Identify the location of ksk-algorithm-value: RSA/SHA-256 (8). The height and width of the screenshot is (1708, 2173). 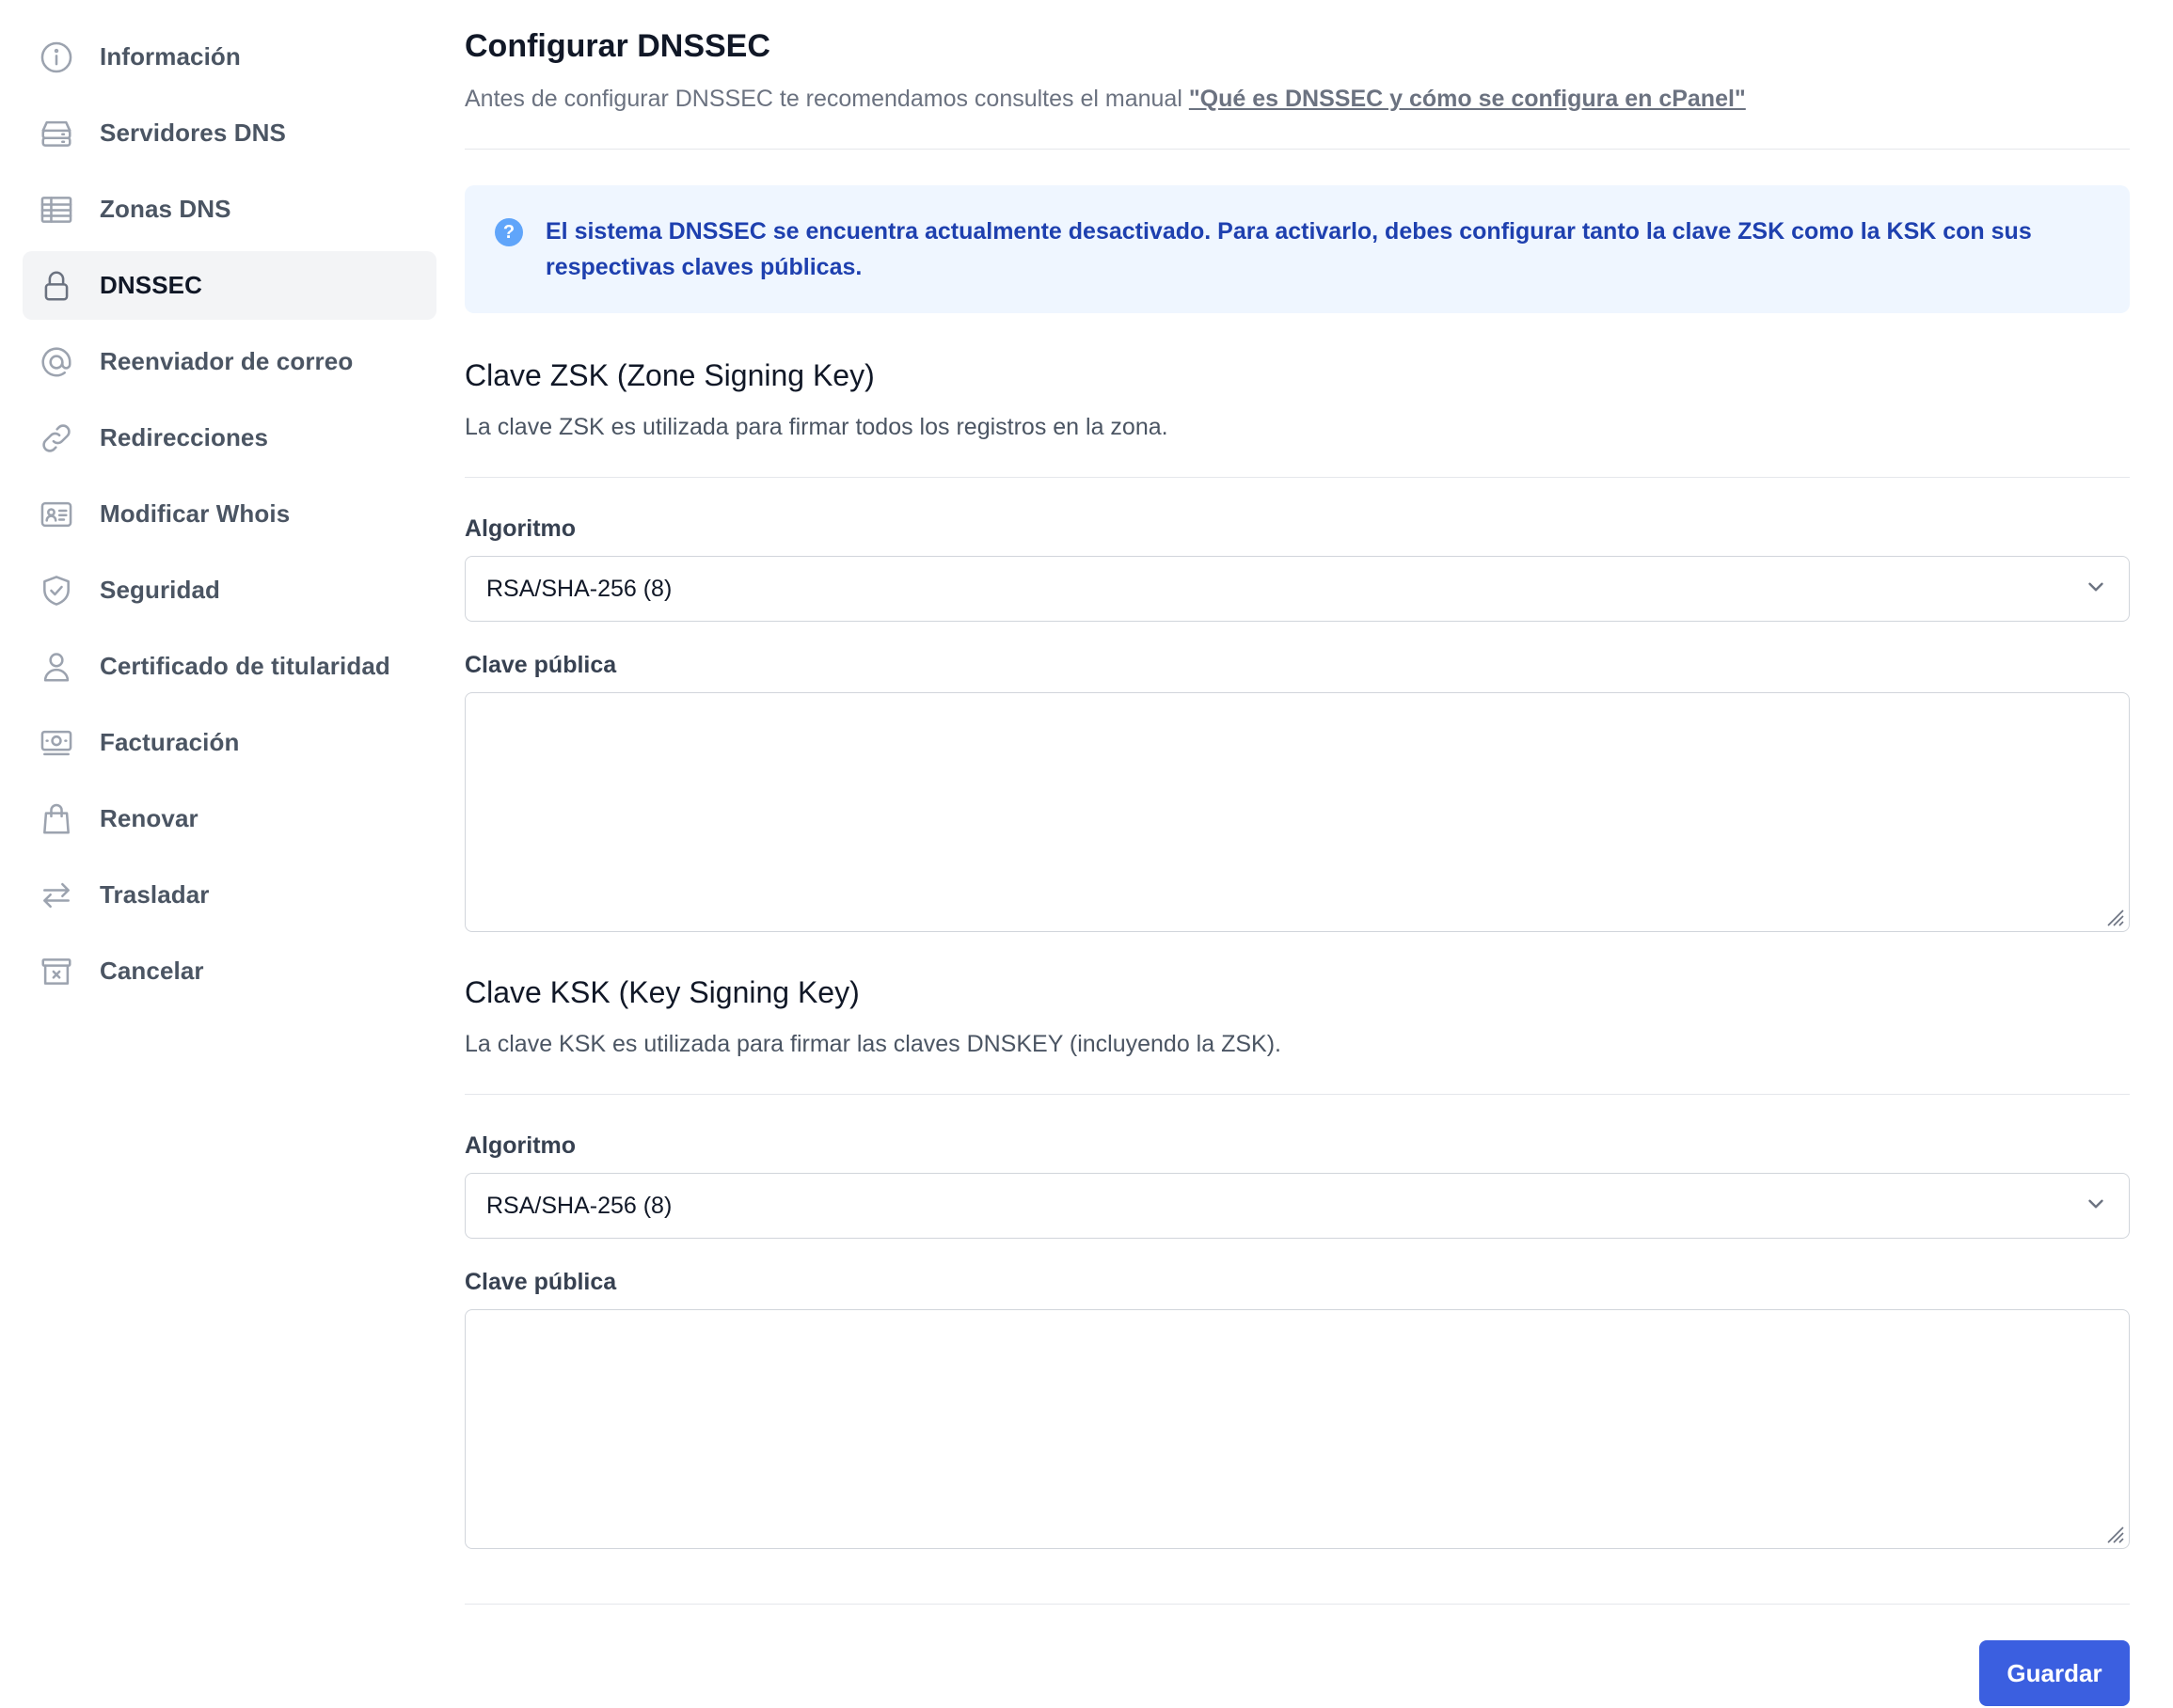
(579, 1205).